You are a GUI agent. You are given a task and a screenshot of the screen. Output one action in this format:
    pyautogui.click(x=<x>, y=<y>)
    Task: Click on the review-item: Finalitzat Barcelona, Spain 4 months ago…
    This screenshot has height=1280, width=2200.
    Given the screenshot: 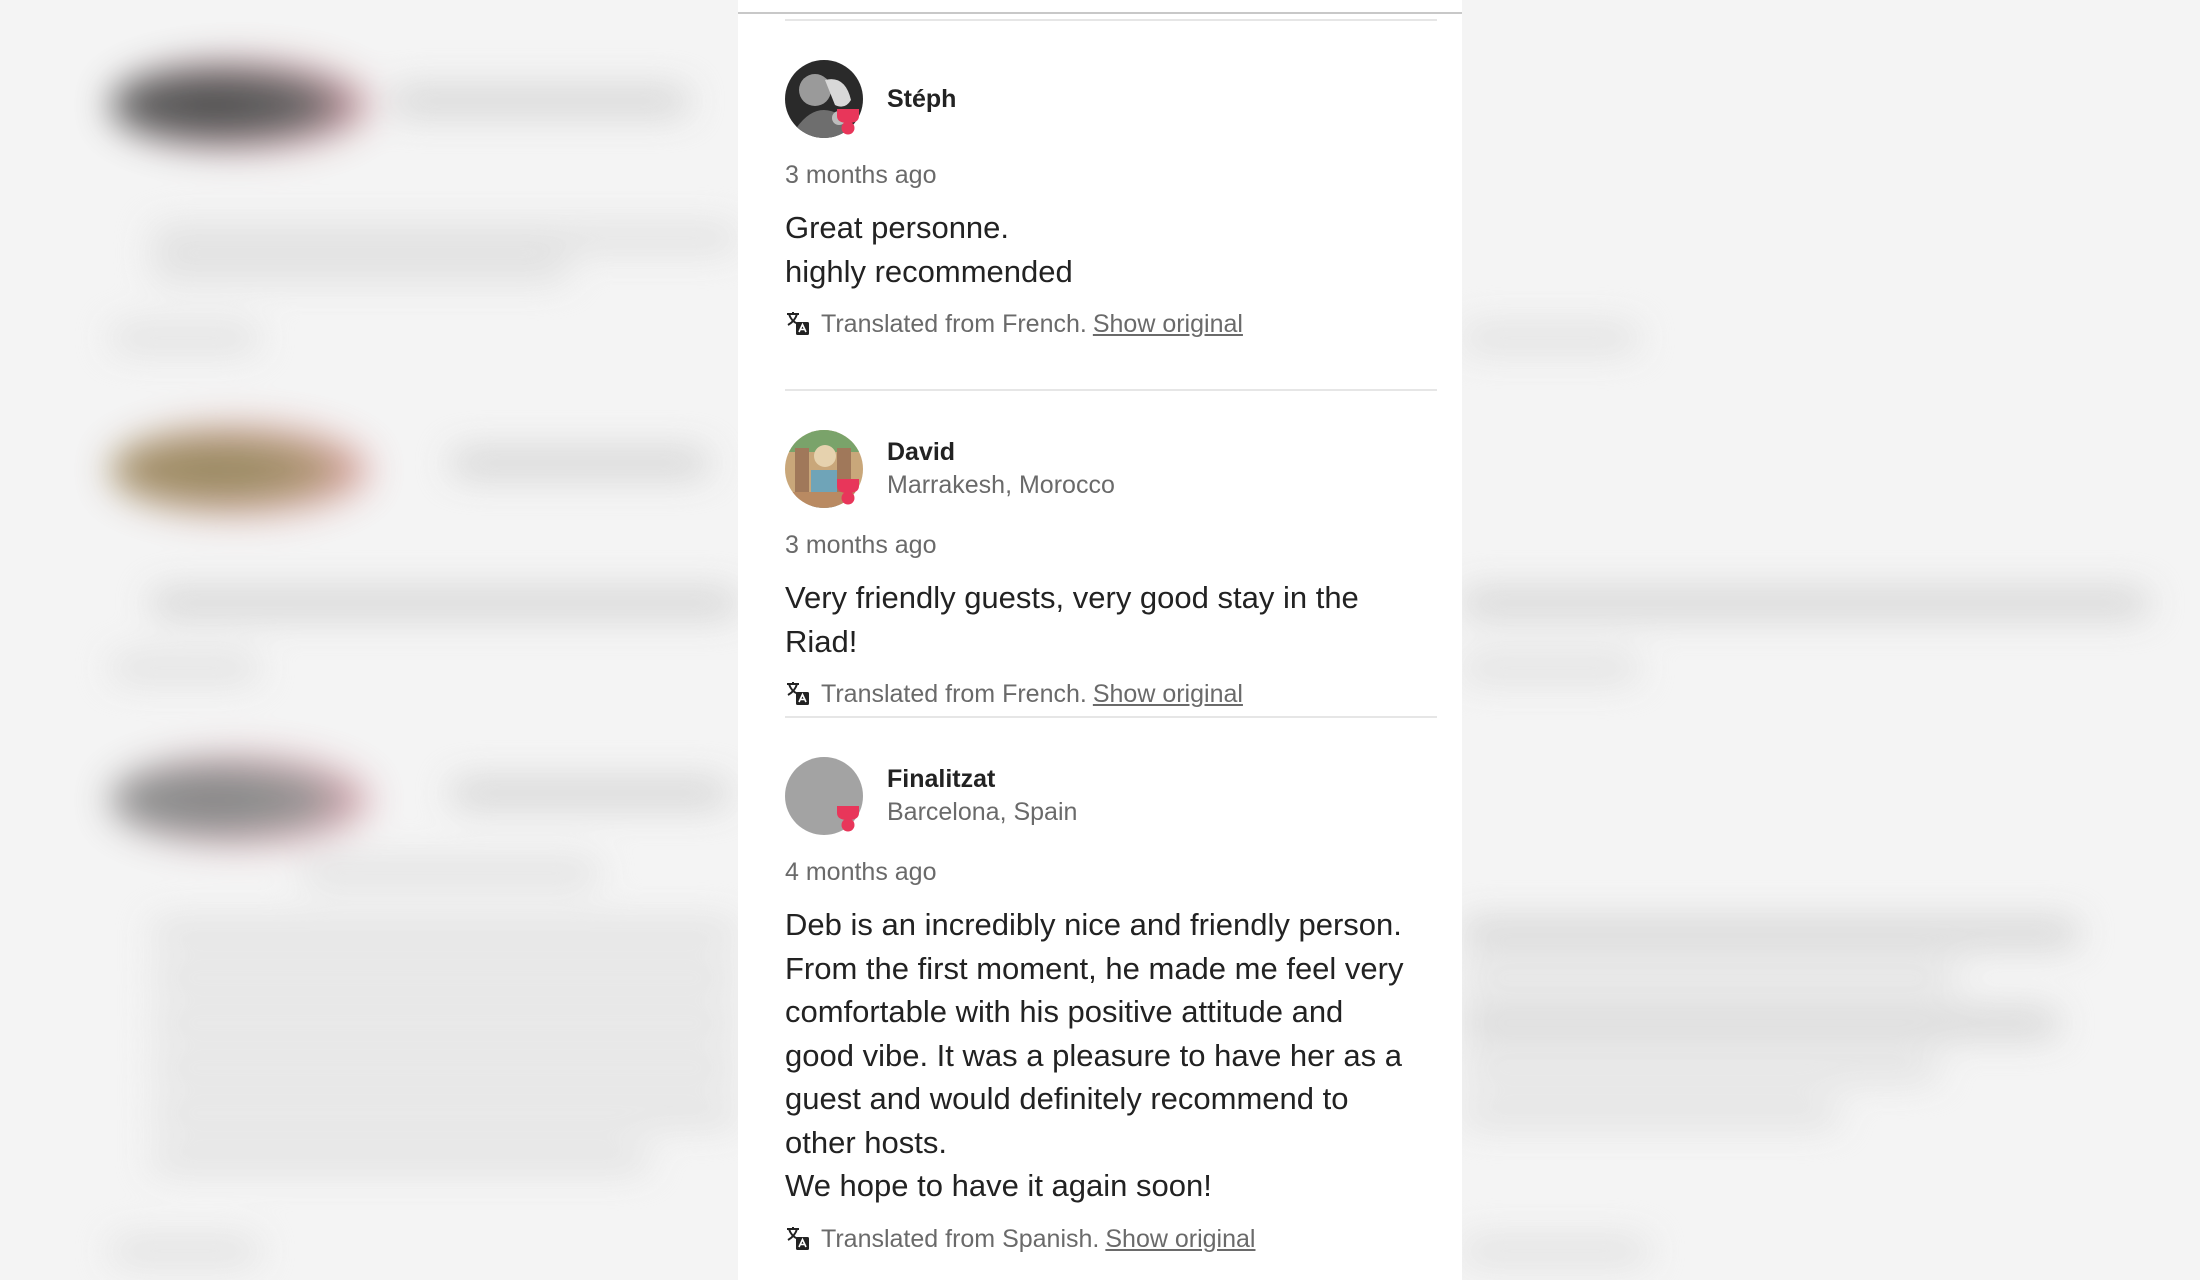 What is the action you would take?
    pyautogui.click(x=1111, y=1006)
    